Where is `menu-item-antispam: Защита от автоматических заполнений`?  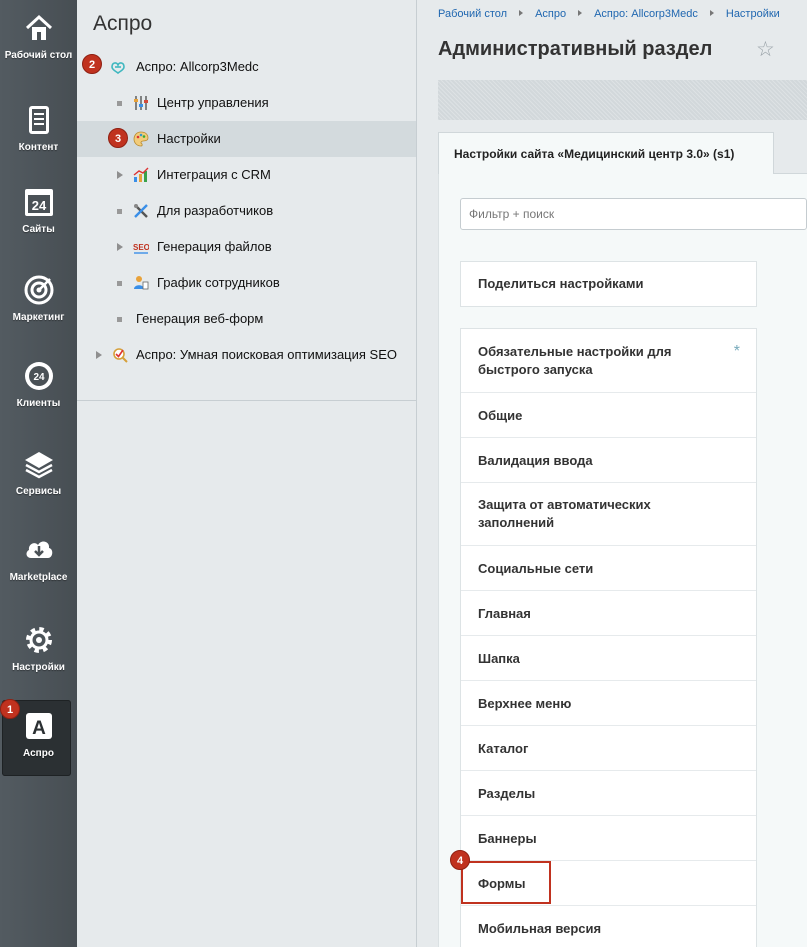
menu-item-antispam: Защита от автоматических заполнений is located at coordinates (608, 513).